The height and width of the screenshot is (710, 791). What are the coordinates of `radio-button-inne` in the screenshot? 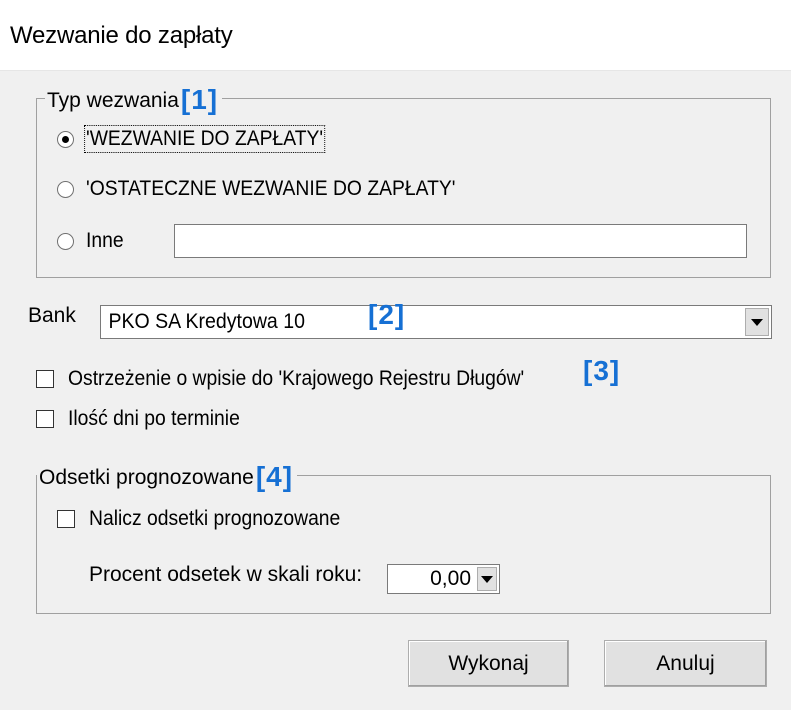 It's located at (65, 241).